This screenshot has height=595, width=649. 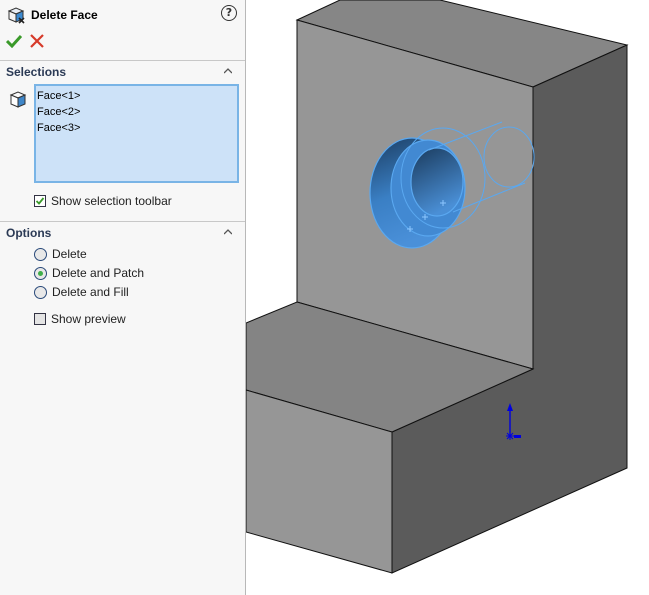 I want to click on radio-delete-and-fill: Delete and Fill, so click(x=81, y=292).